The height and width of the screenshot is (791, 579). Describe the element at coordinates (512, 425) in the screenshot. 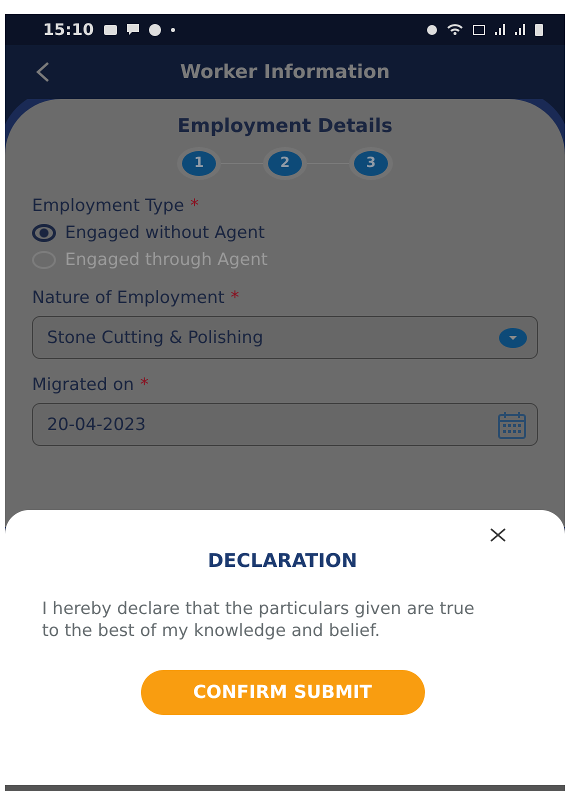

I see `calendar-icon` at that location.